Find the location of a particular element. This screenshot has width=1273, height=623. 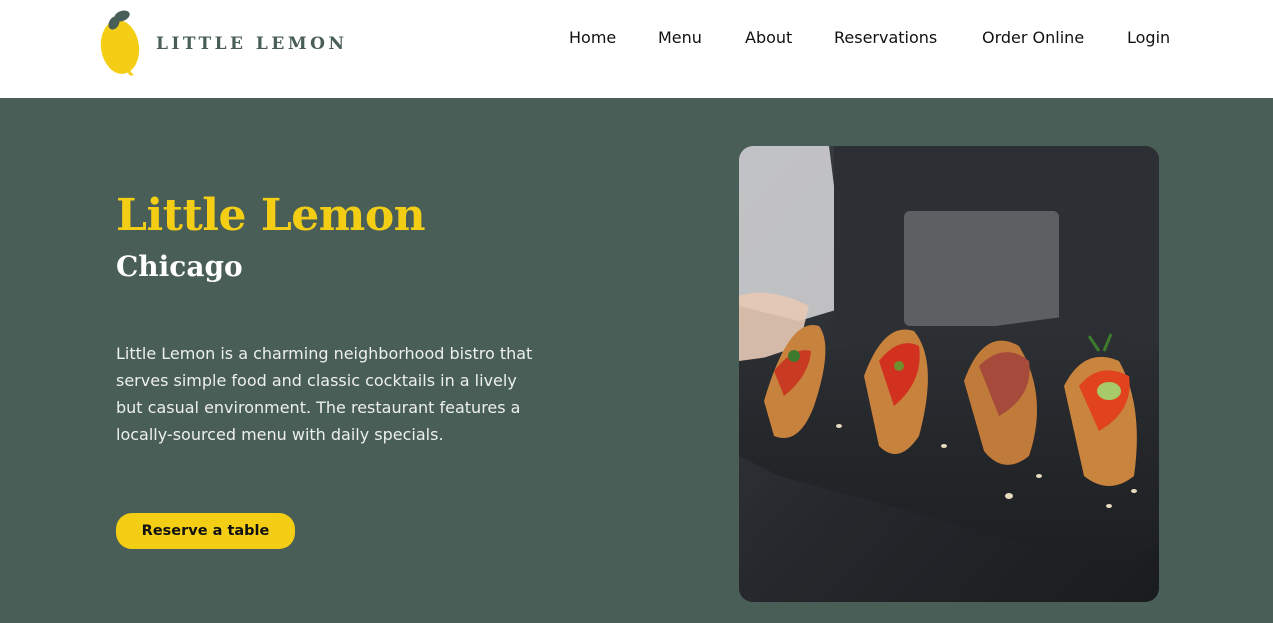

nav-item-order-online: Order Online is located at coordinates (1033, 37).